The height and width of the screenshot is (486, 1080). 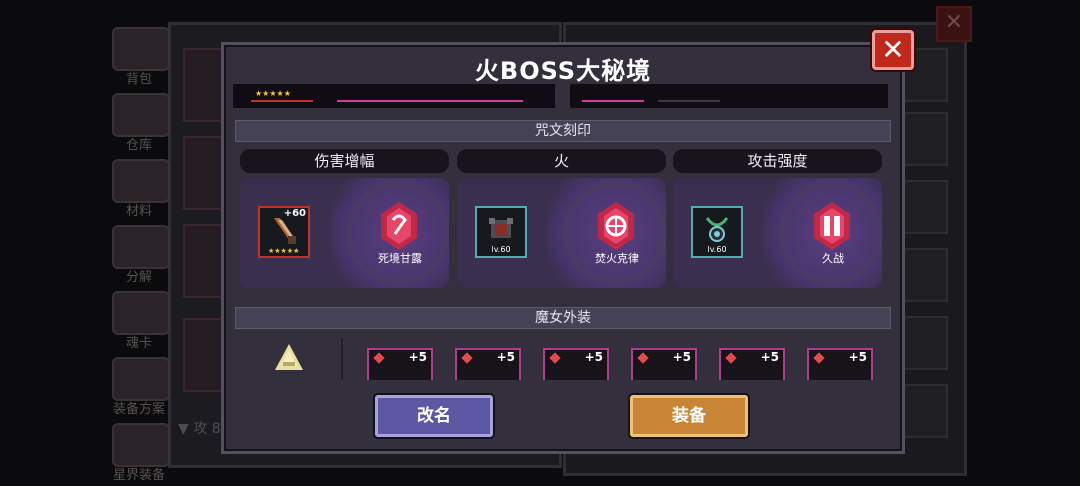 I want to click on soul-card-icon, so click(x=141, y=313).